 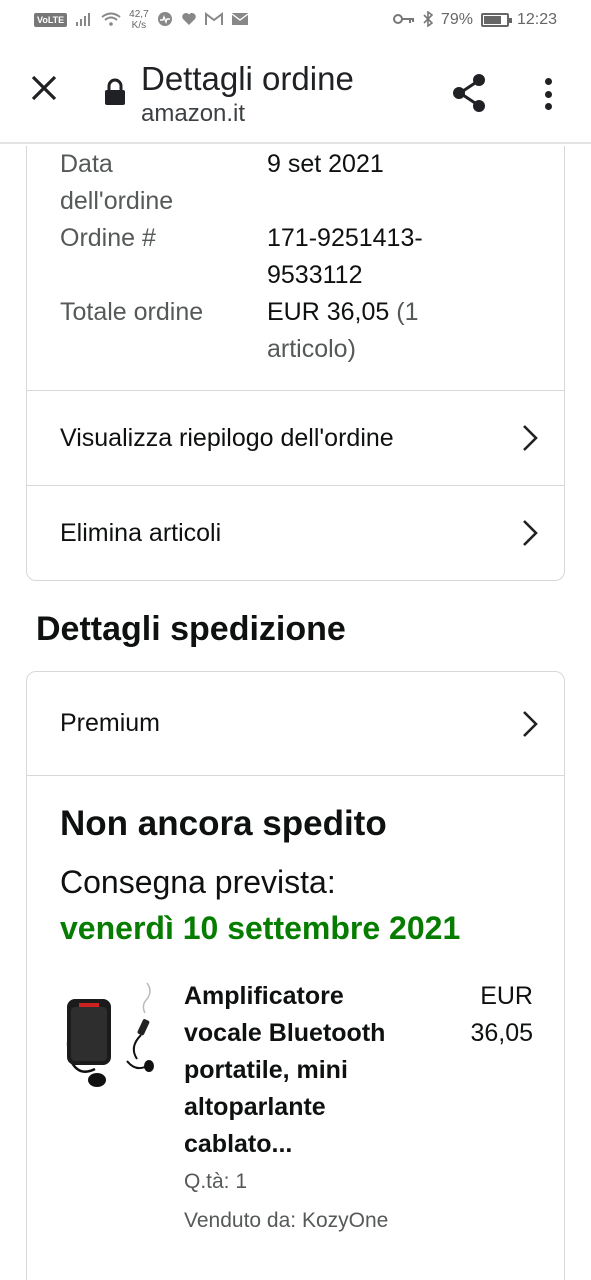 I want to click on share-icon, so click(x=469, y=93).